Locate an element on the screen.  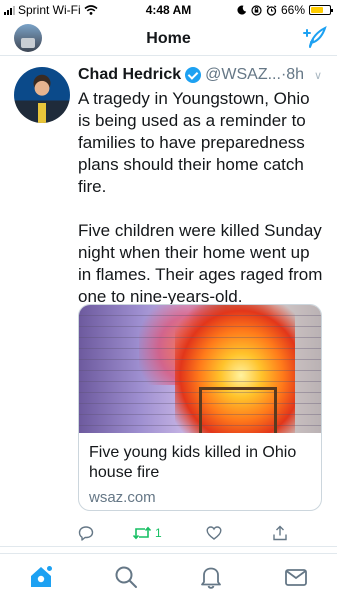
battery-icon is located at coordinates (321, 10).